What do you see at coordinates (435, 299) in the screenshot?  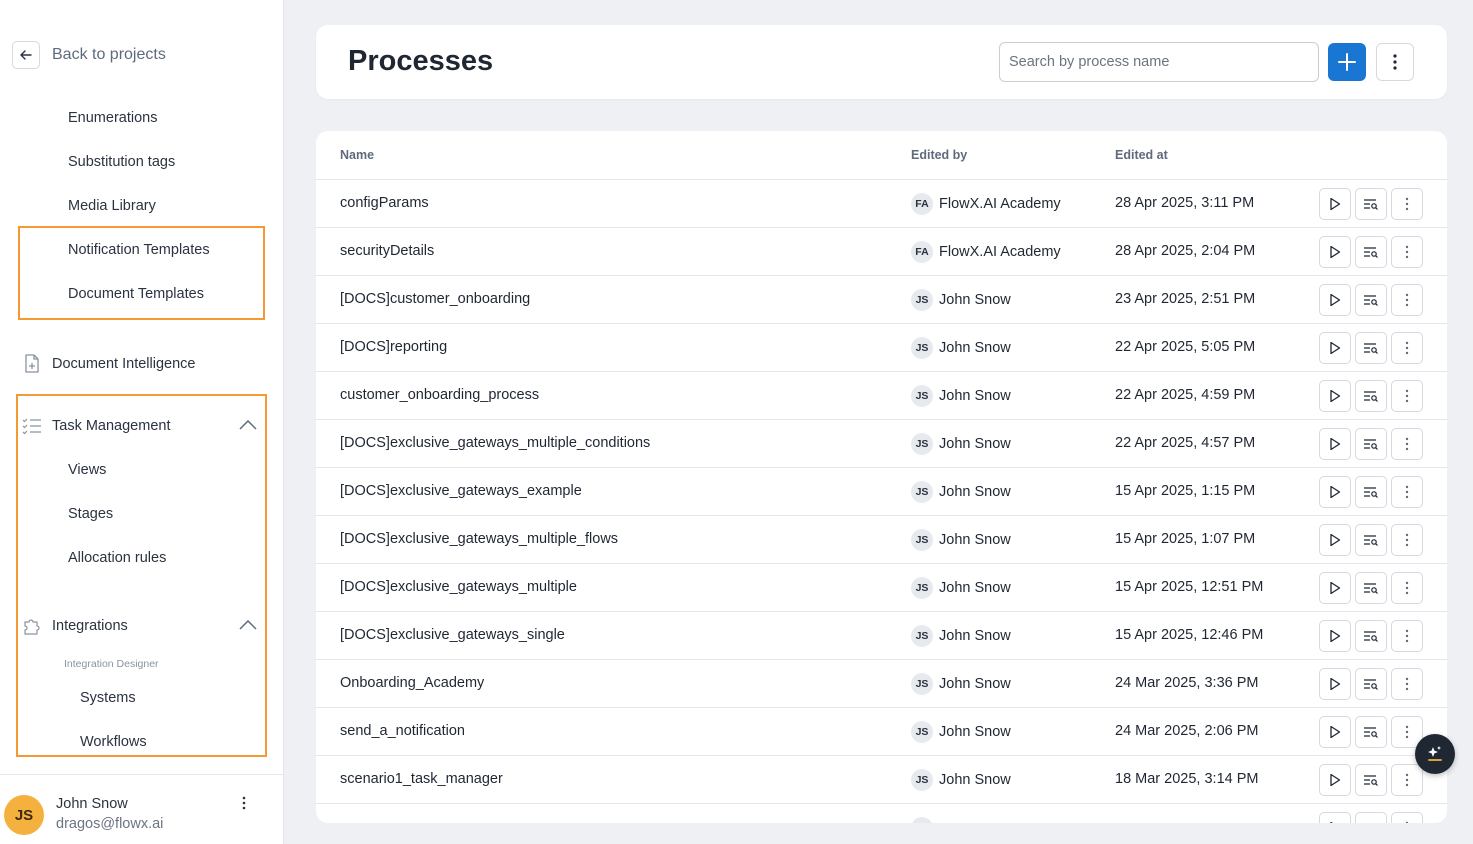 I see `process-name: [DOCS]customer_onboarding` at bounding box center [435, 299].